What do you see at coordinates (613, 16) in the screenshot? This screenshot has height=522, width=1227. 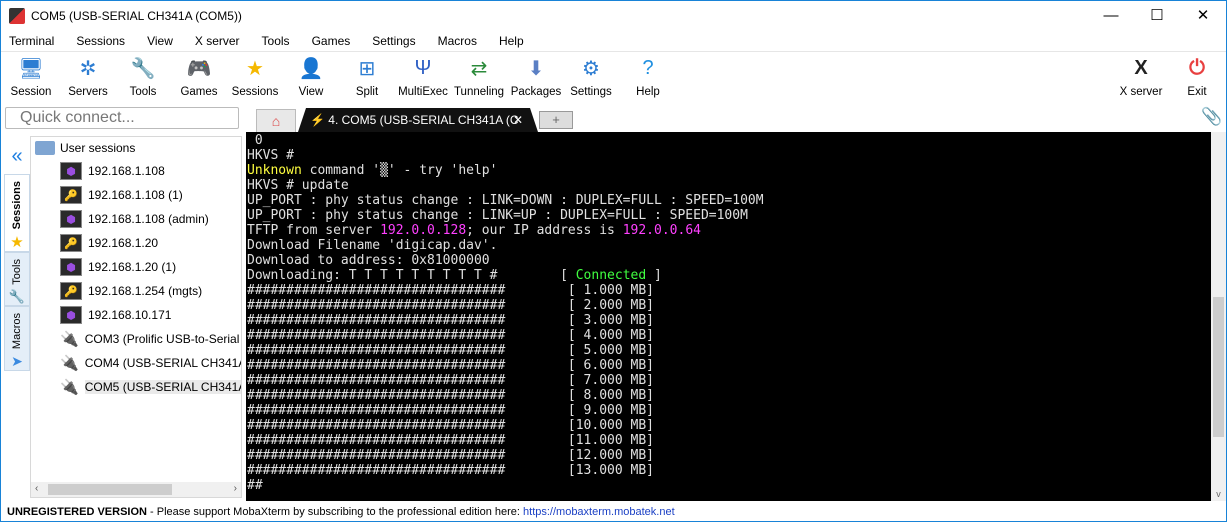 I see `title-bar: COM5 (USB-SERIAL CH341A (COM5)) — ☐ ✕` at bounding box center [613, 16].